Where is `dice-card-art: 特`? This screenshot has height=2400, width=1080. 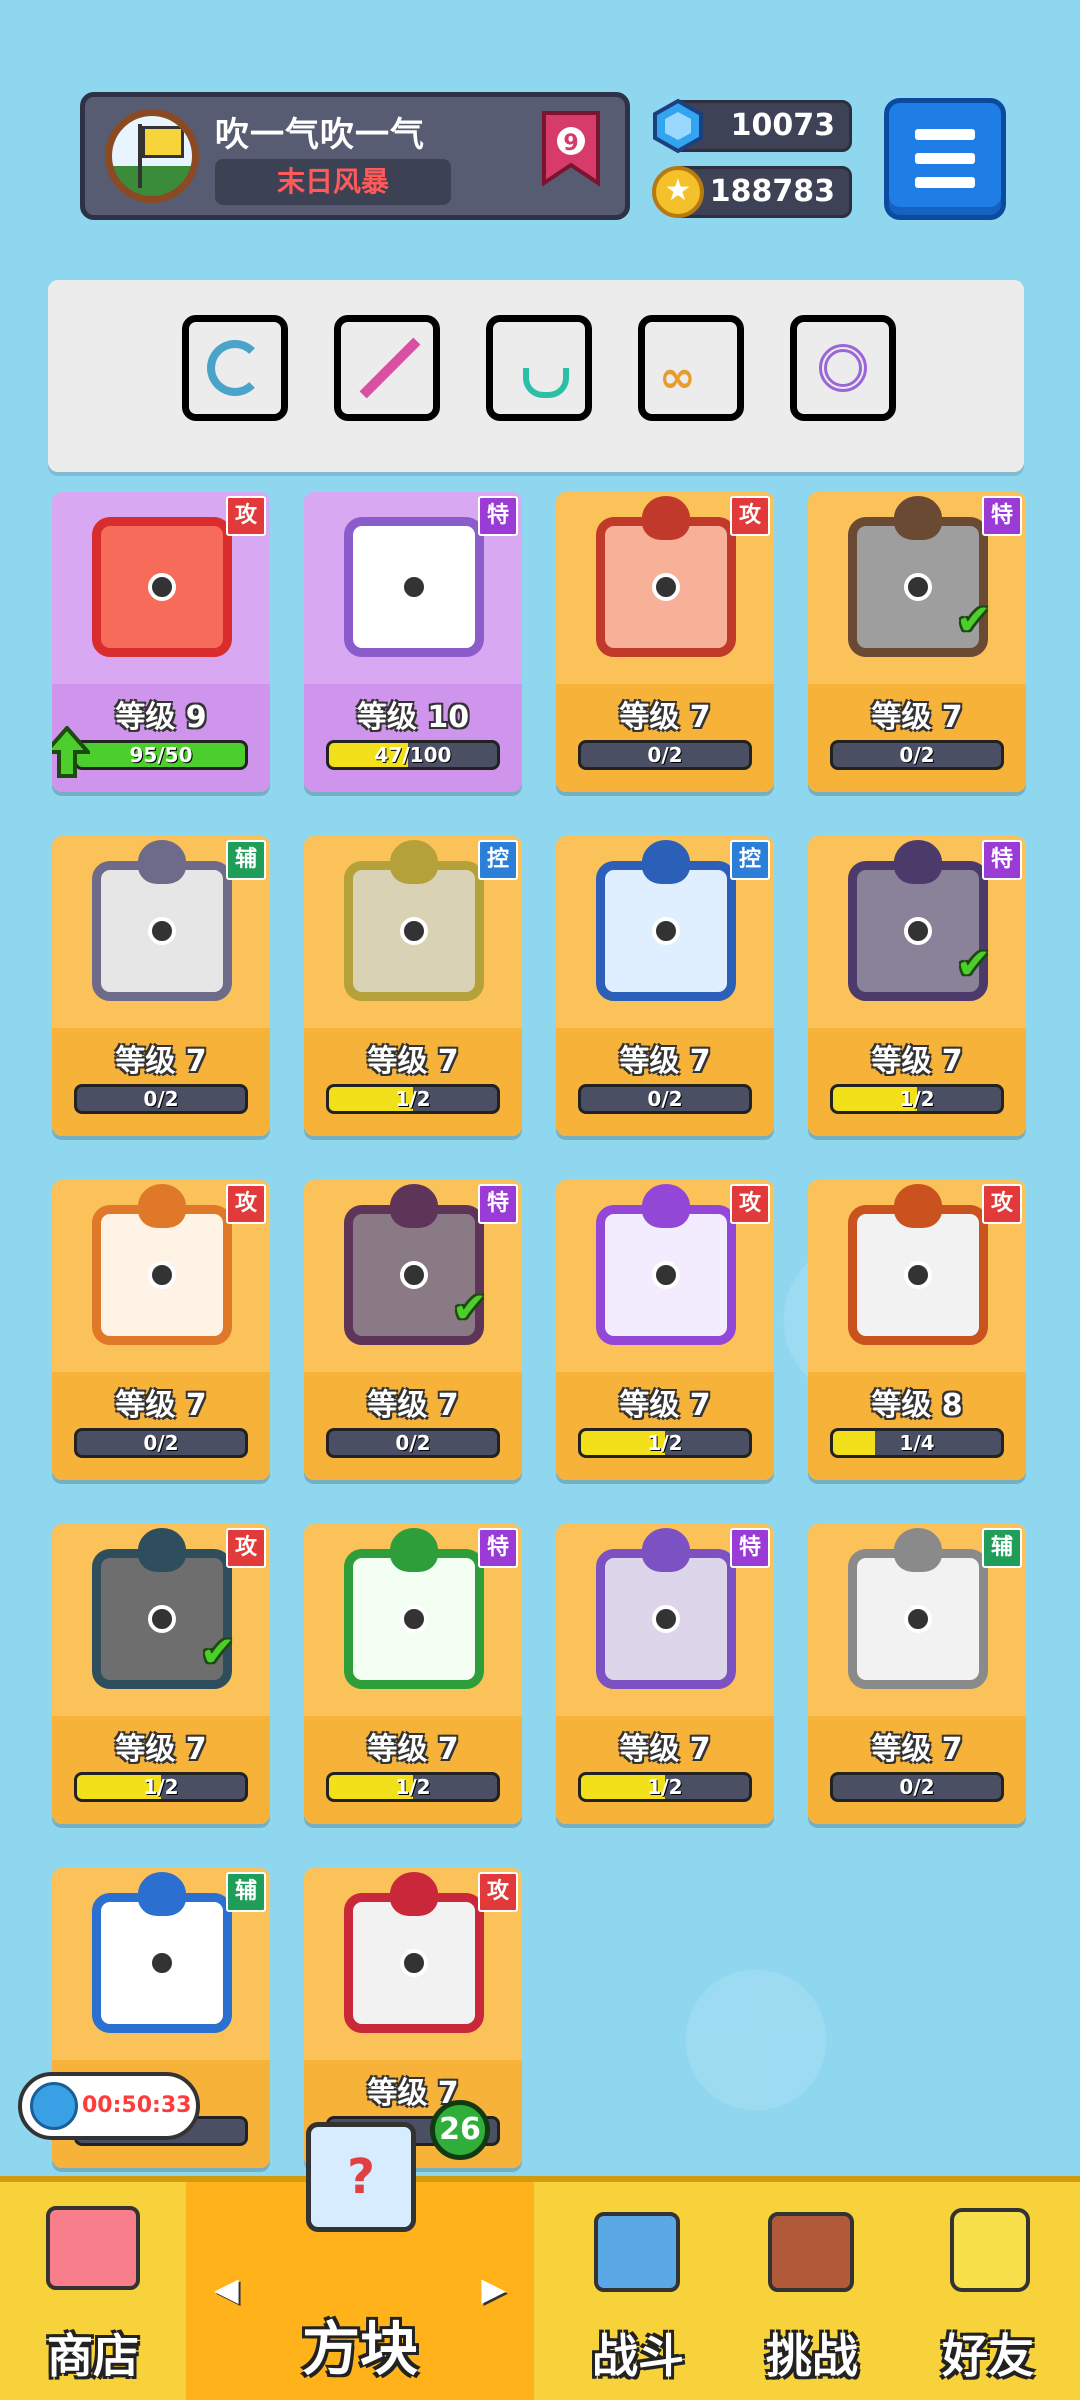
dice-card-art: 特 is located at coordinates (413, 1620).